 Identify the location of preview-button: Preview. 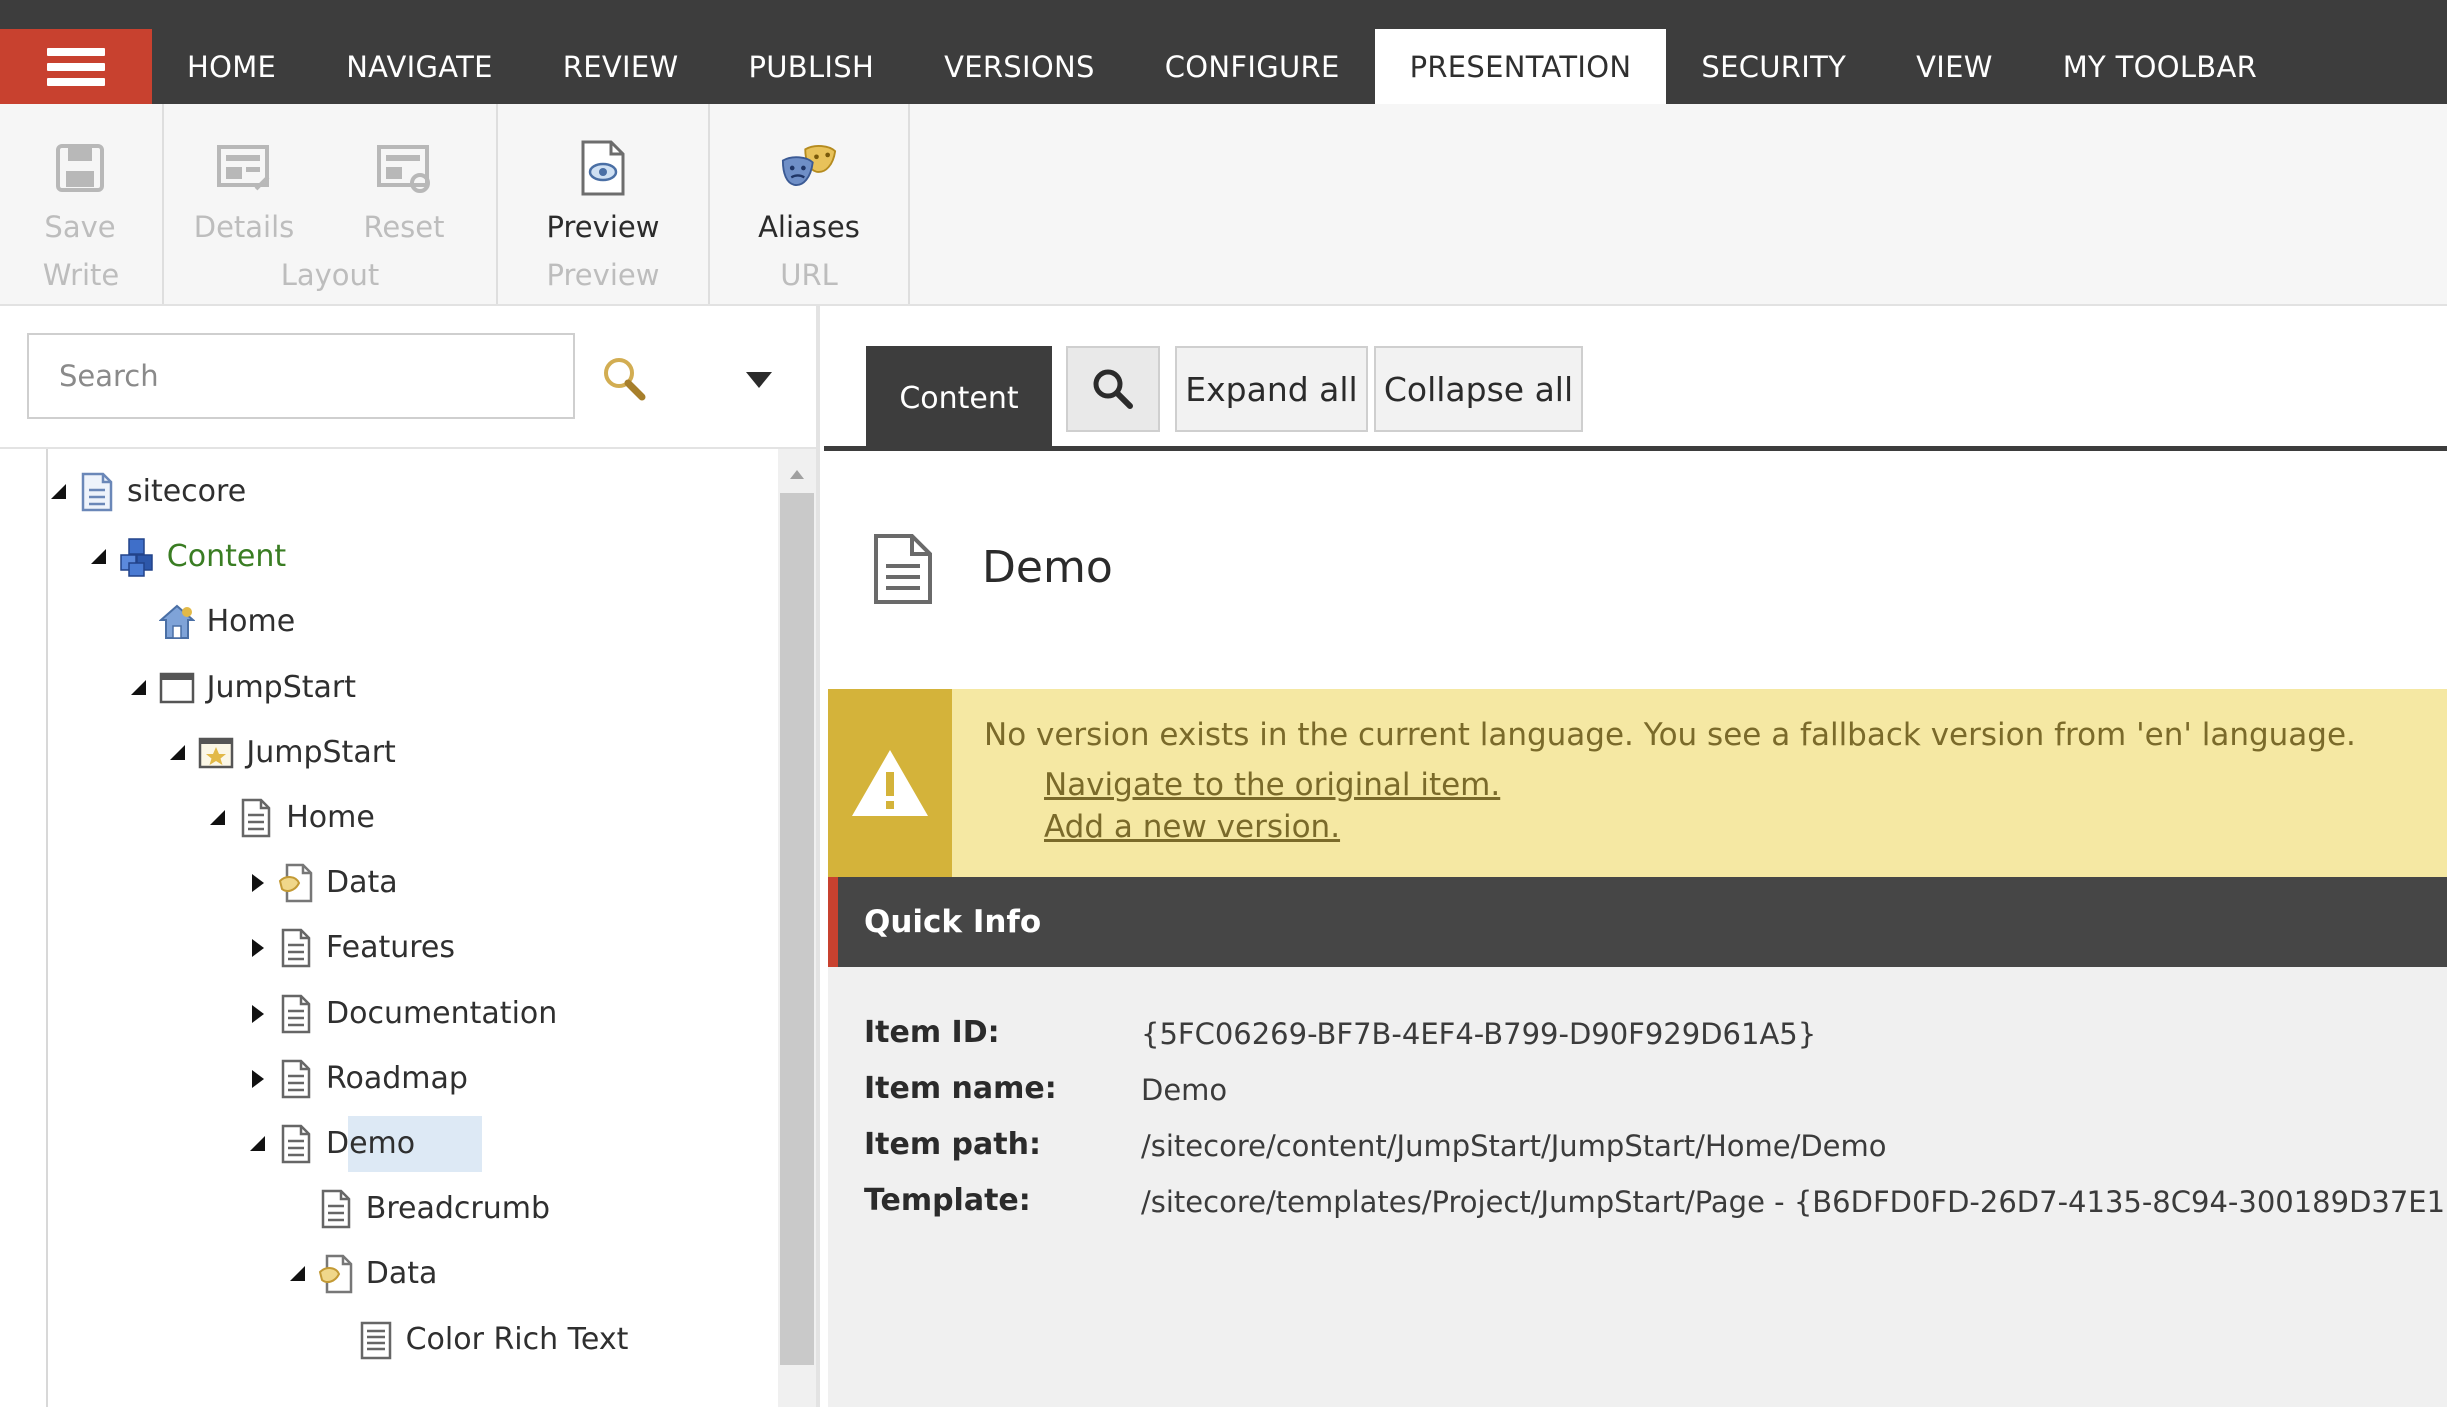
(603, 192).